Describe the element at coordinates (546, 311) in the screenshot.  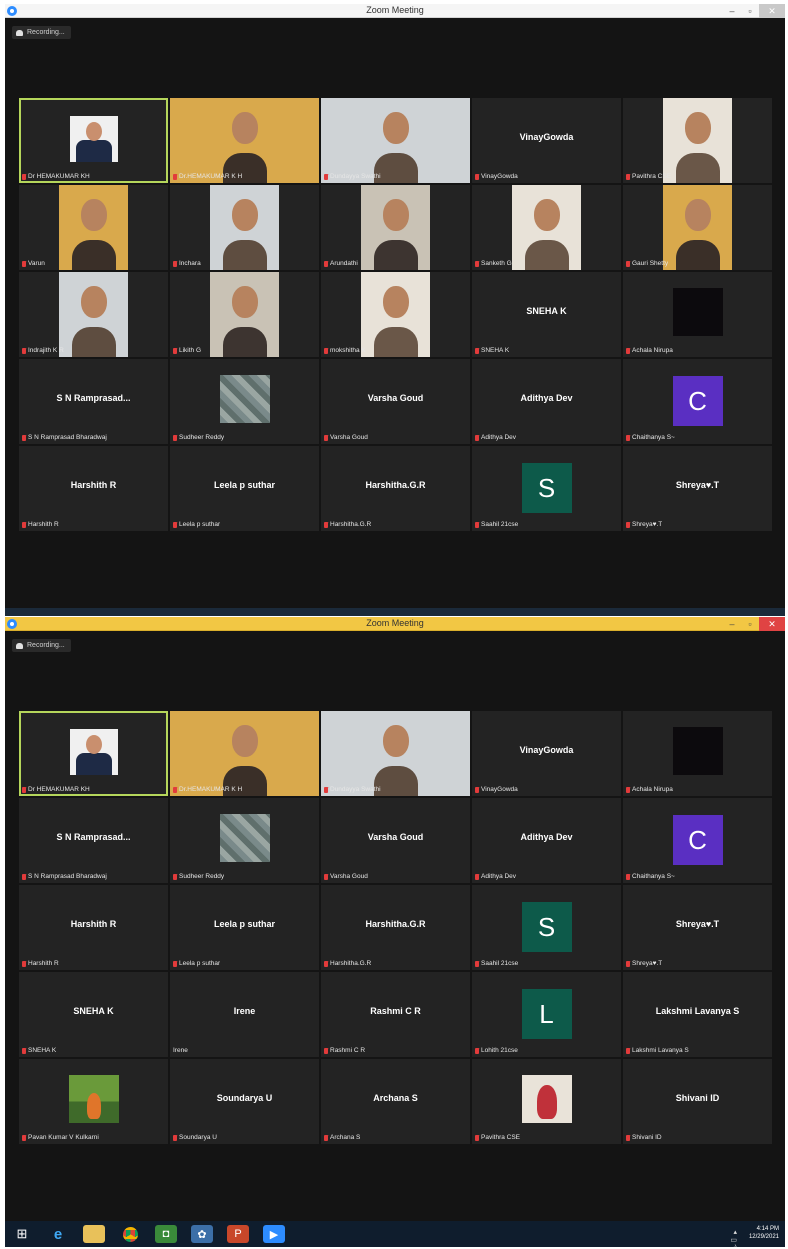
I see `participant-display-name: SNEHA K` at that location.